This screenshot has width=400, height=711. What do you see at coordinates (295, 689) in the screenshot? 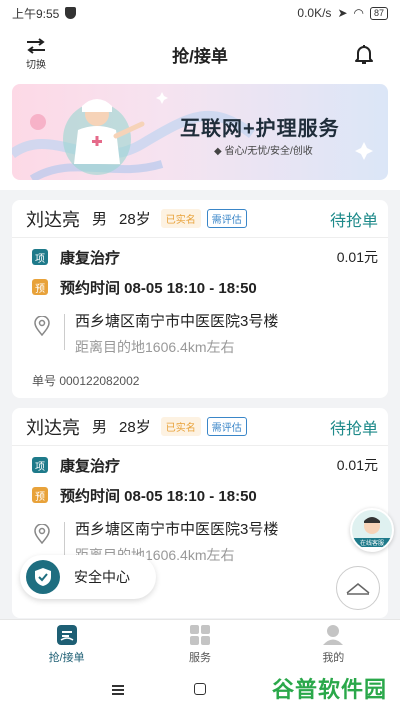
I see `watermark-green: 谷普` at bounding box center [295, 689].